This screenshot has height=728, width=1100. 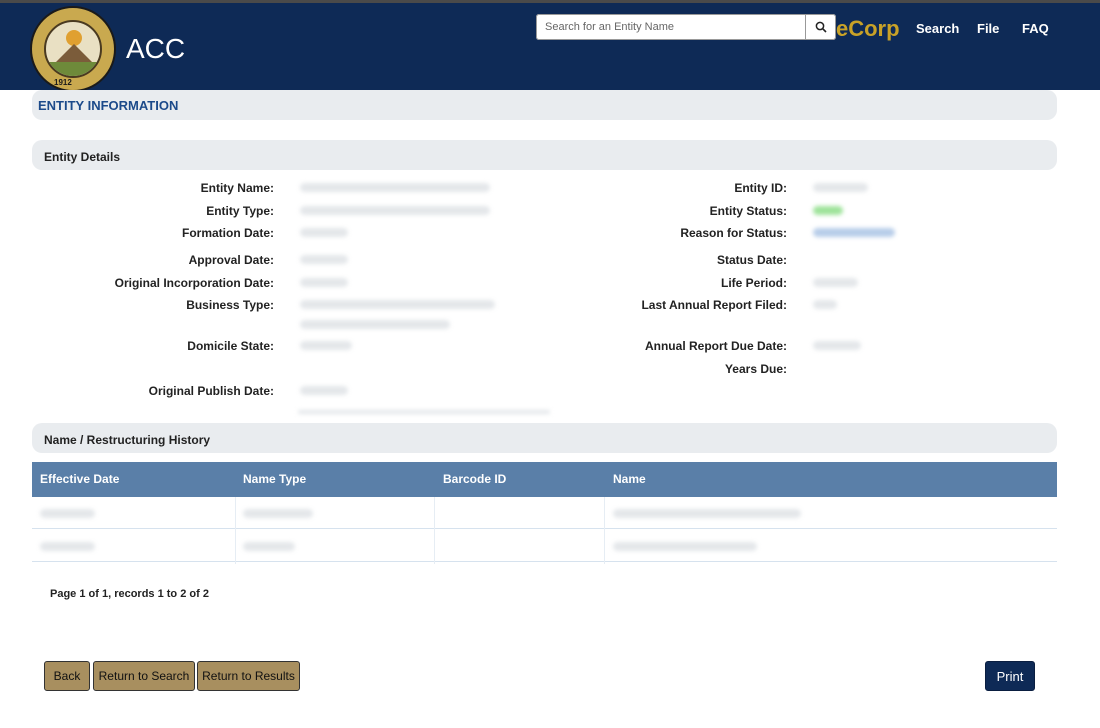 What do you see at coordinates (714, 305) in the screenshot?
I see `label-last-annual-report-filed: Last Annual Report Filed:` at bounding box center [714, 305].